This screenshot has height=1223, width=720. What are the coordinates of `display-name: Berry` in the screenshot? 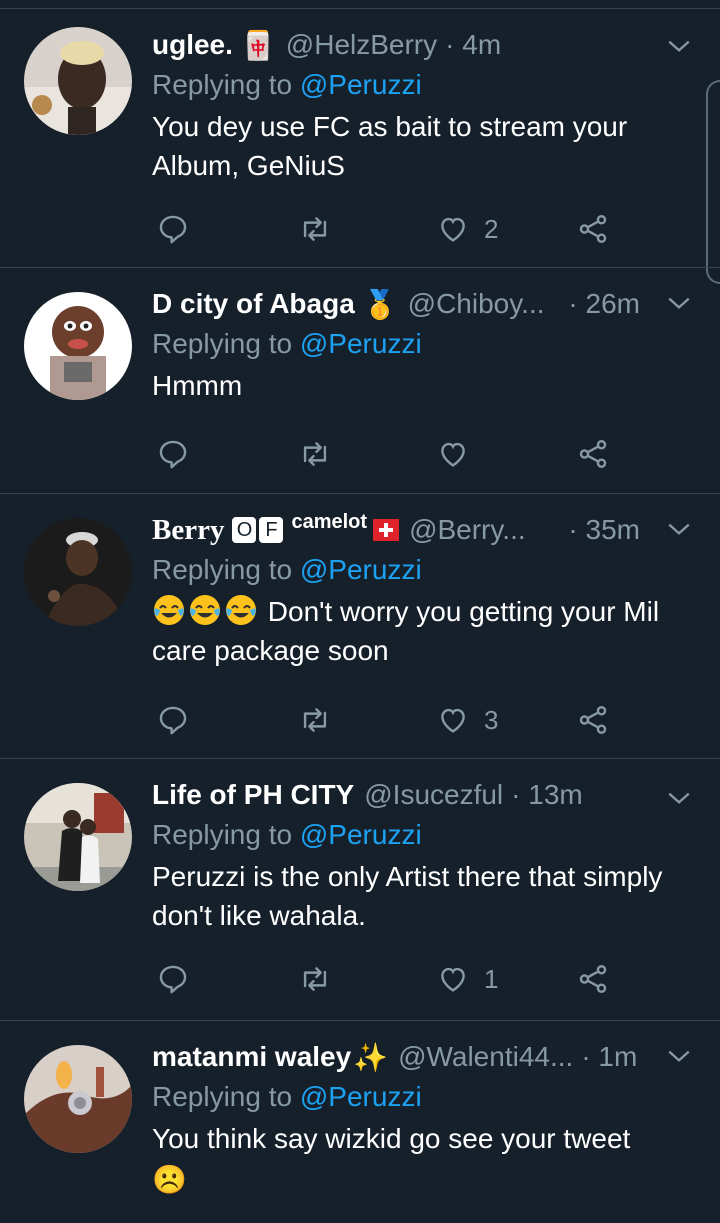 It's located at (188, 530).